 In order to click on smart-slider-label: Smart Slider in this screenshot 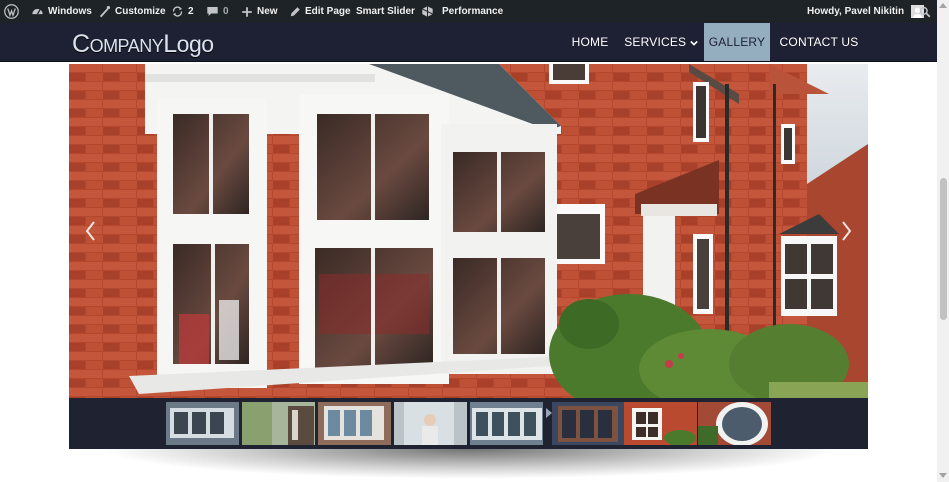, I will do `click(385, 11)`.